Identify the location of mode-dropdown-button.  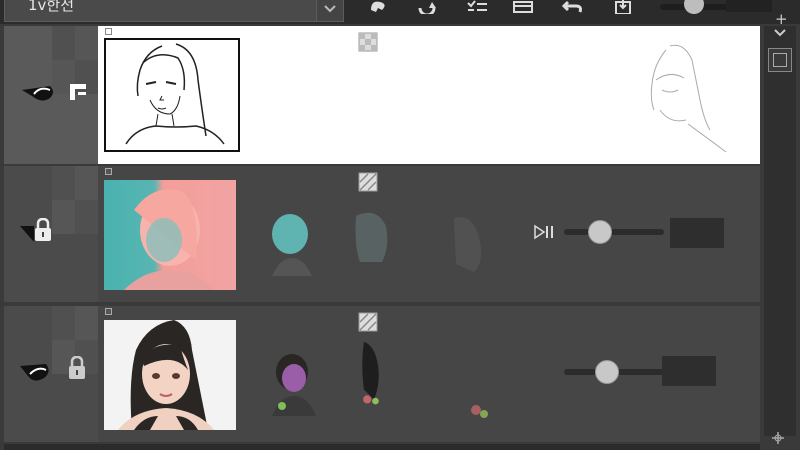
(330, 11).